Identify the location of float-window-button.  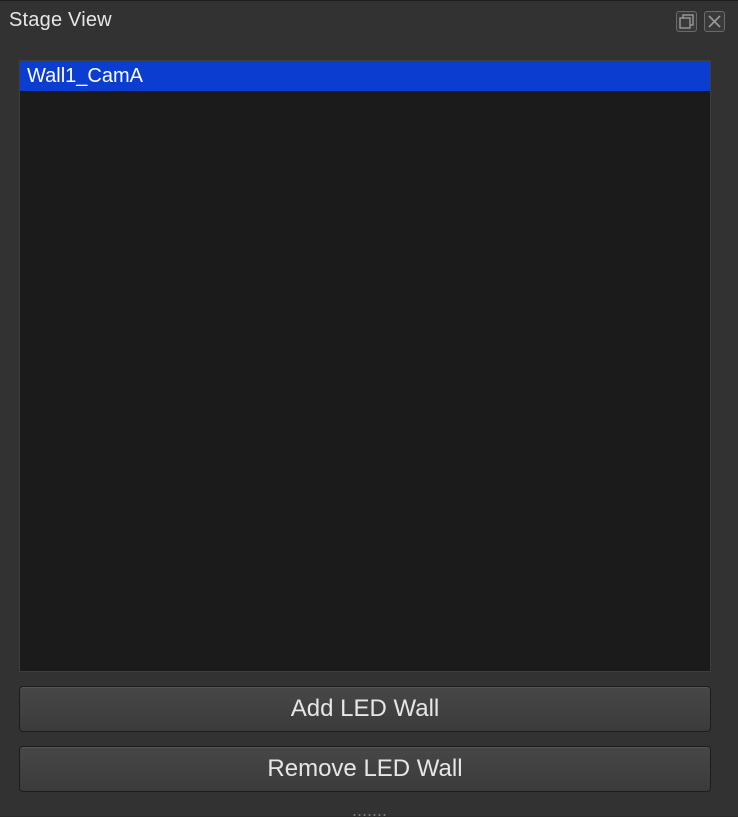
(686, 21).